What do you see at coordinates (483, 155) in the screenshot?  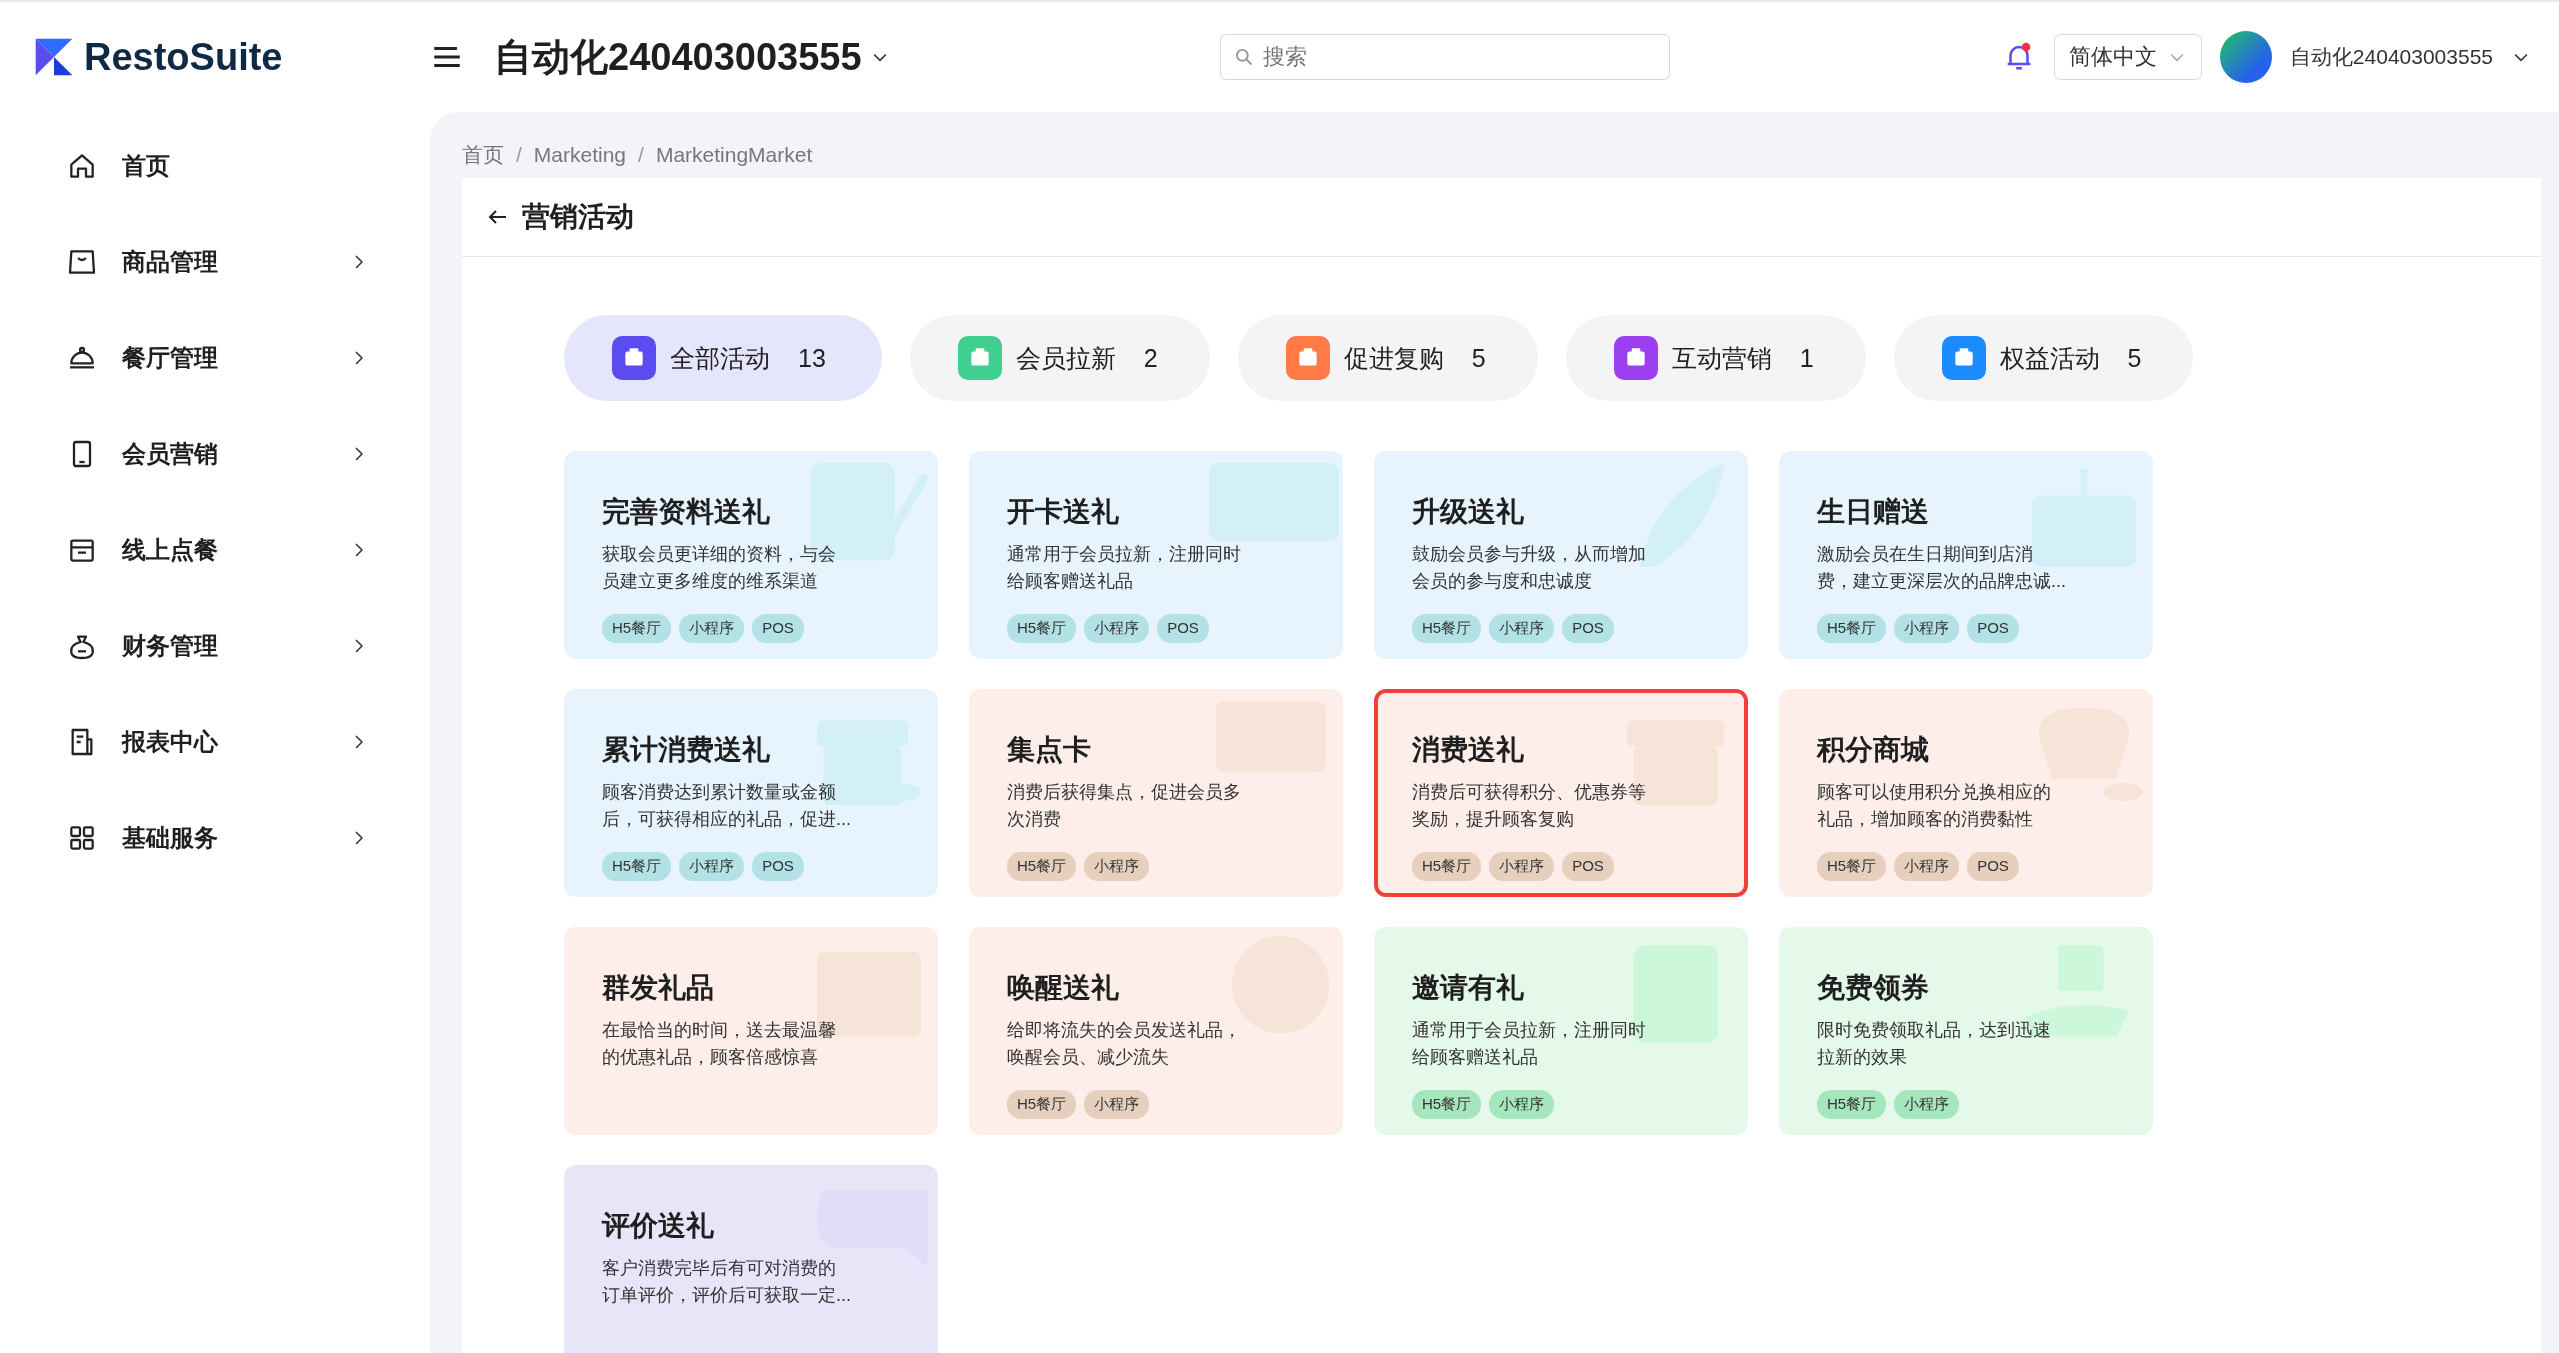 I see `breadcrumb-link: 首页` at bounding box center [483, 155].